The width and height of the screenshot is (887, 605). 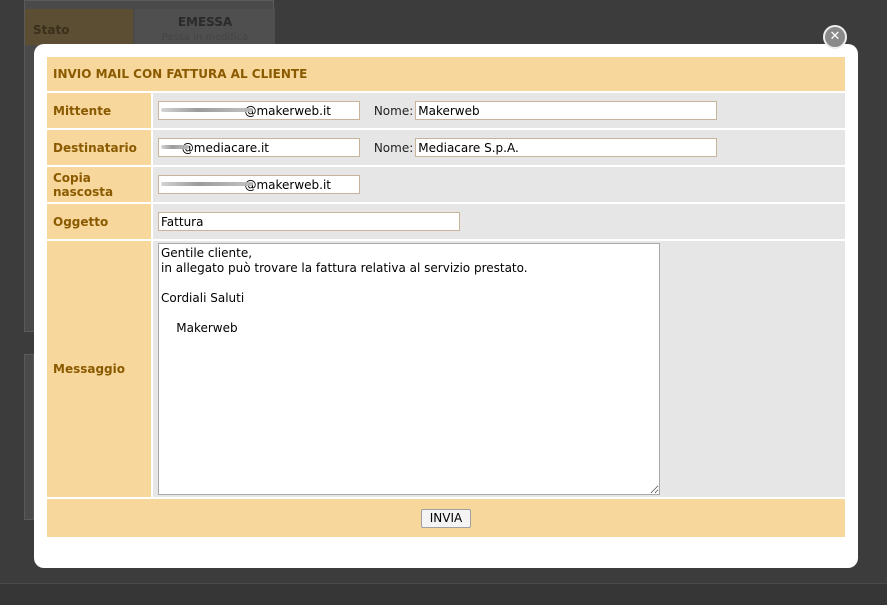 What do you see at coordinates (100, 222) in the screenshot?
I see `oggetto-label: Oggetto` at bounding box center [100, 222].